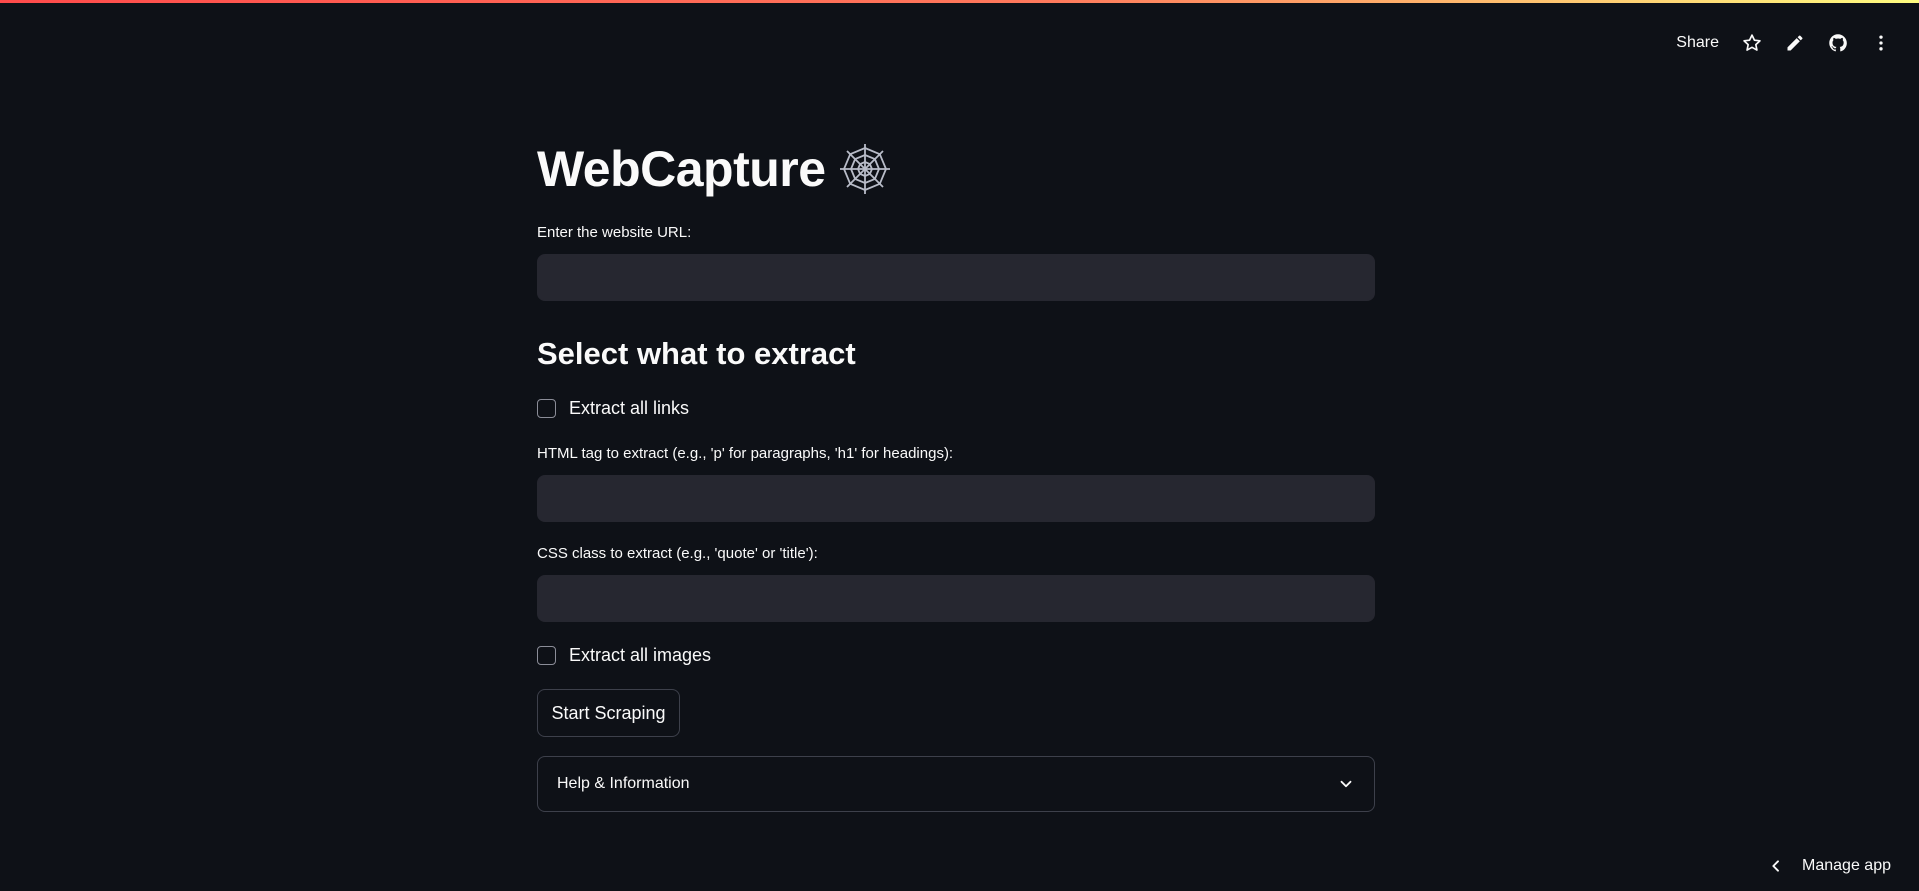  What do you see at coordinates (1846, 865) in the screenshot?
I see `manage-app-label: Manage app` at bounding box center [1846, 865].